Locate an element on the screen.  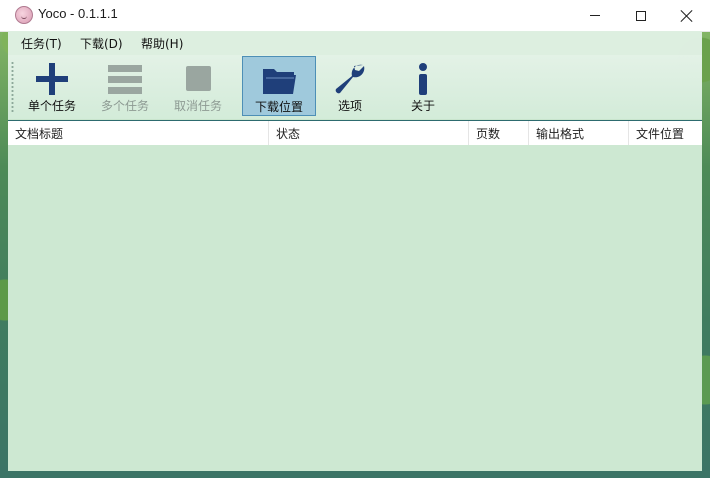
list-icon is located at coordinates (125, 79).